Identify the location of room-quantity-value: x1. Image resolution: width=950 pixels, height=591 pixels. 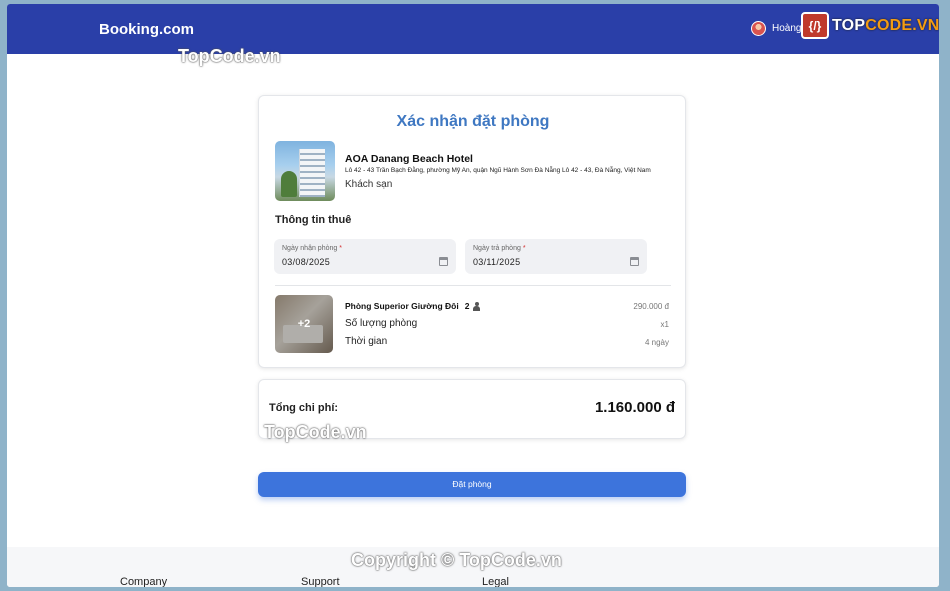
(664, 324).